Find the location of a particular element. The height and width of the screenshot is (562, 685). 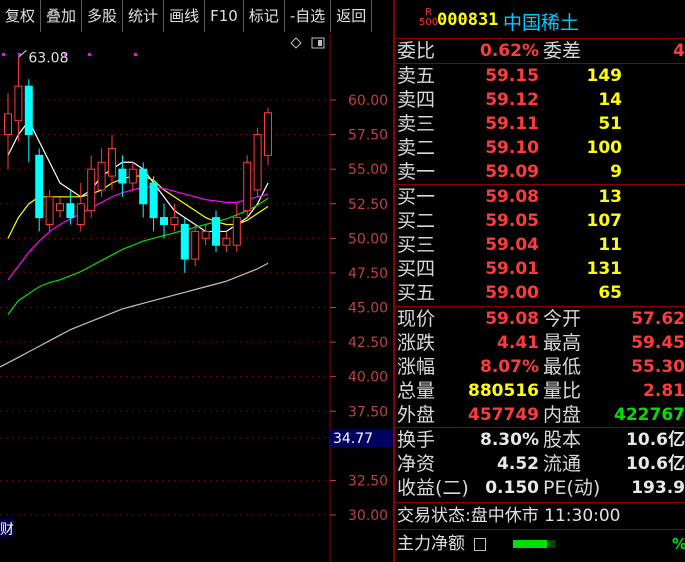

buy-level-label: 买五 is located at coordinates (416, 293).